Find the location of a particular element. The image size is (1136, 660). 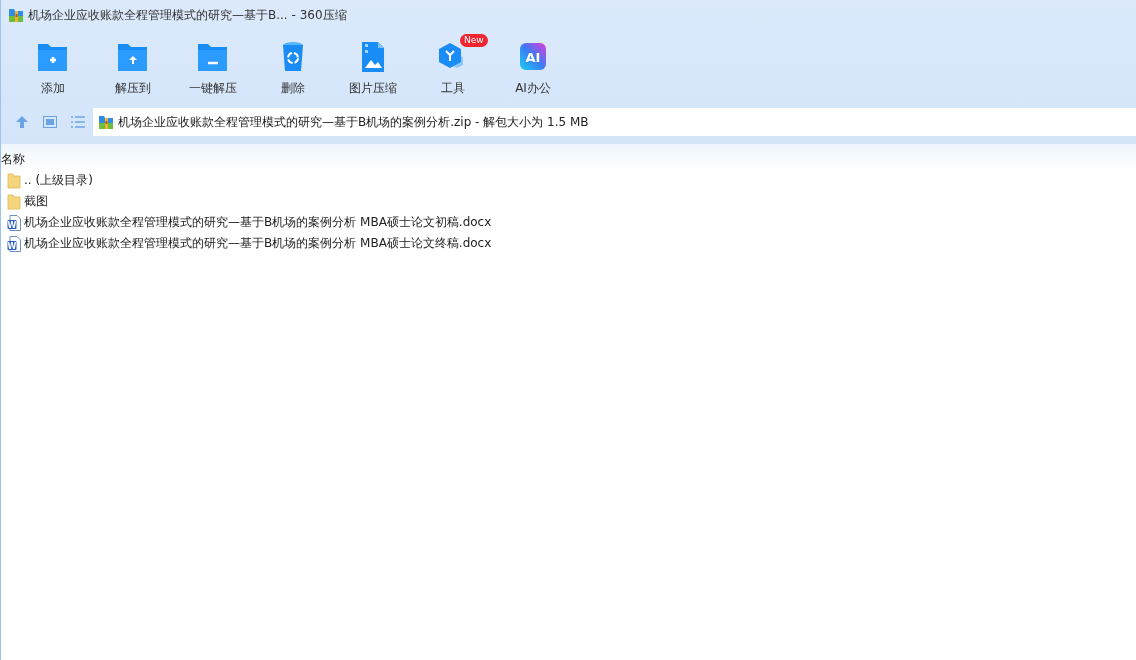

file-name: .. (上级目录) is located at coordinates (58, 180).